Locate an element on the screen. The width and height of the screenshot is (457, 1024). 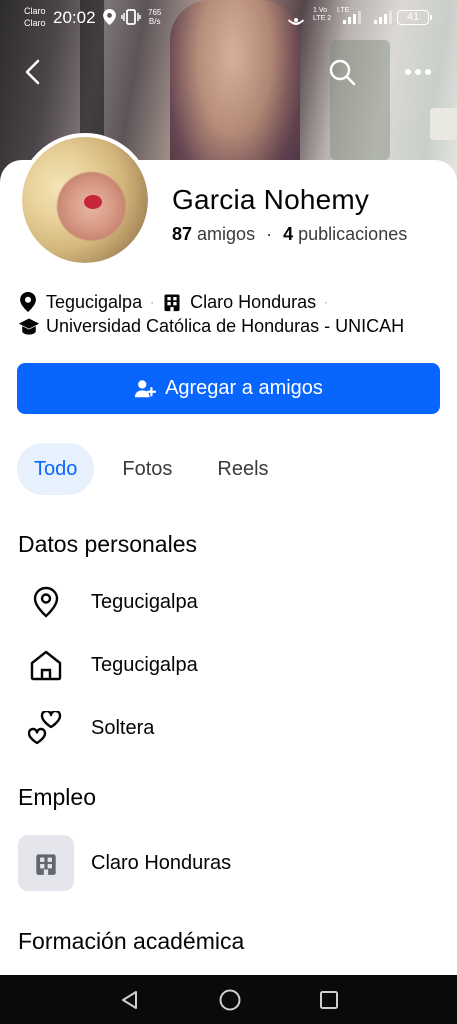
graduation-cap-icon is located at coordinates (29, 326).